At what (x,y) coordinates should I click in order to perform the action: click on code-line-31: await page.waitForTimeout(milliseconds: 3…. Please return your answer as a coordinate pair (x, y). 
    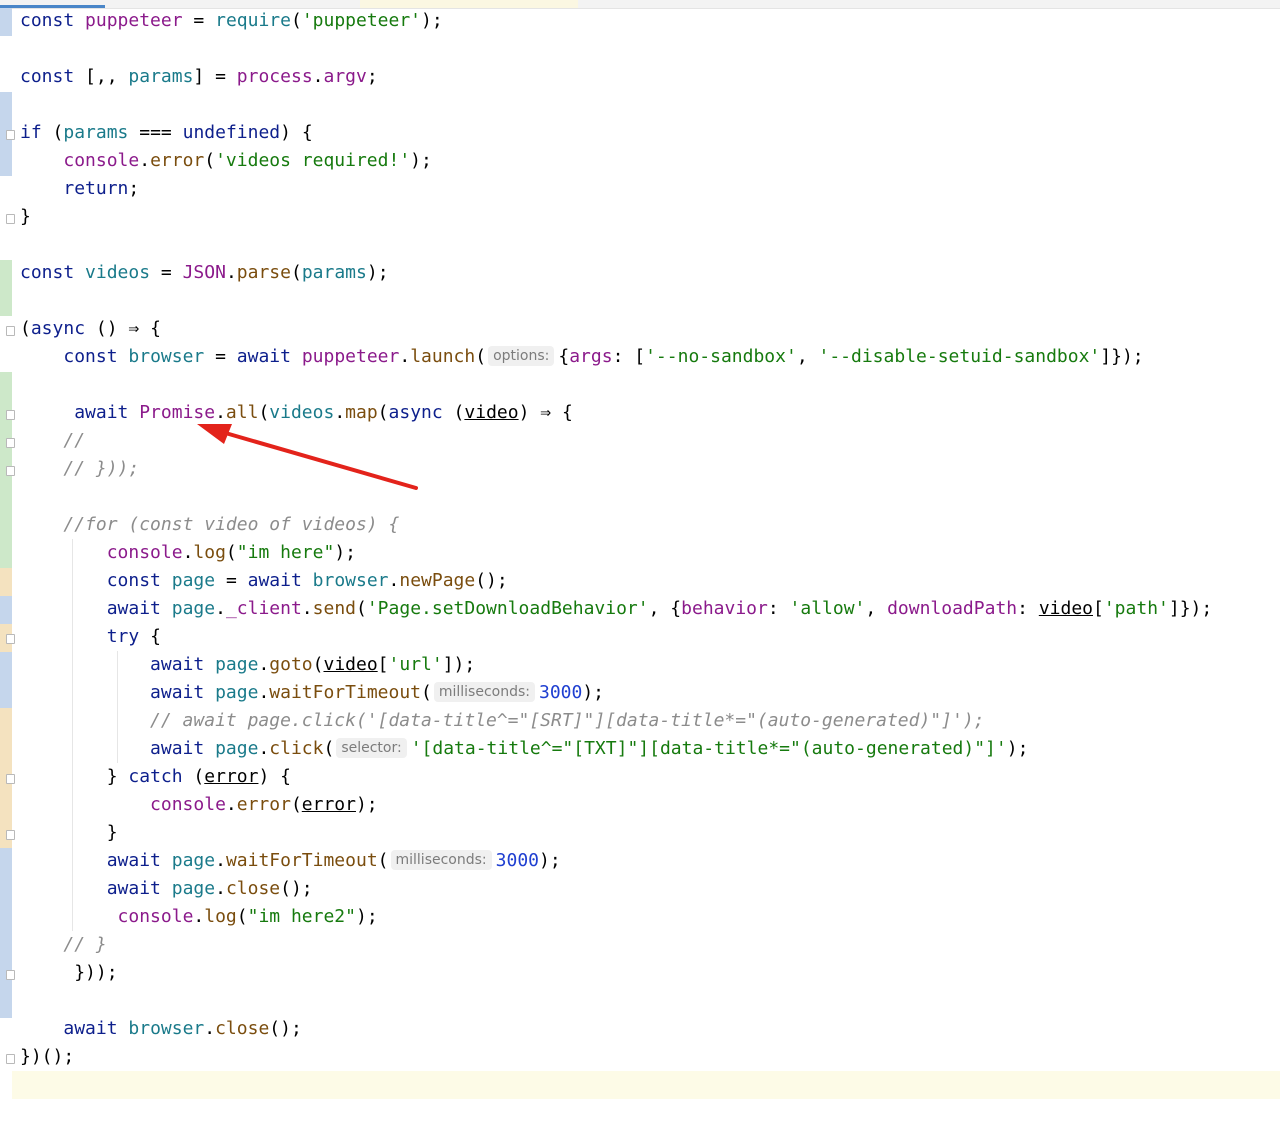
    Looking at the image, I should click on (650, 861).